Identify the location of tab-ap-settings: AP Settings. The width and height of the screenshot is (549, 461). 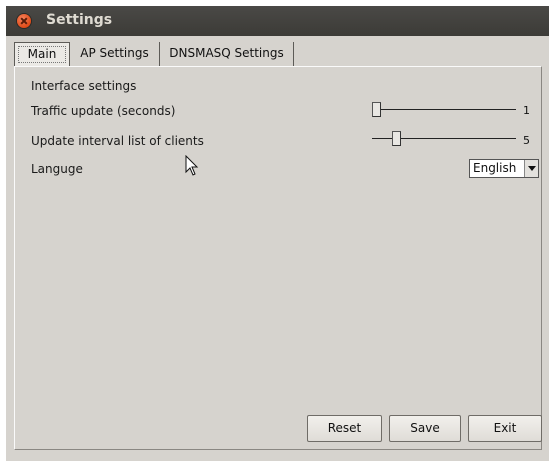
(115, 54).